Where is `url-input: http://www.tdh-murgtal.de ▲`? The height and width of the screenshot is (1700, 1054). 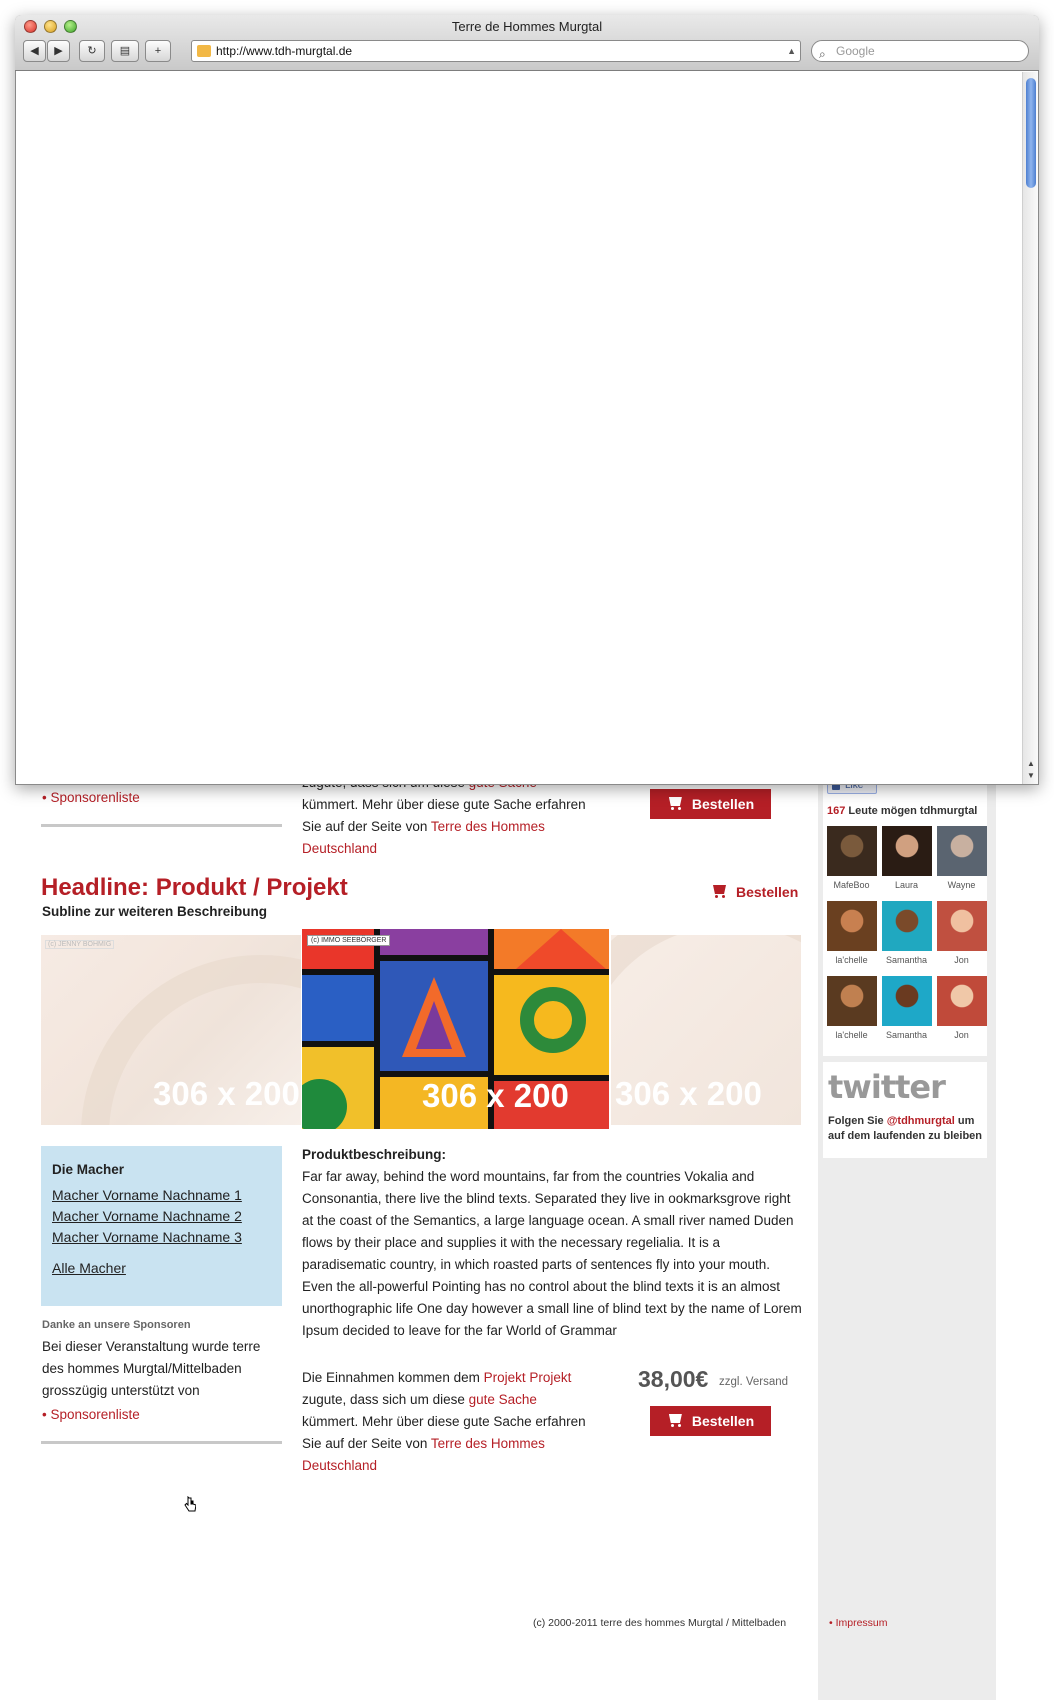 url-input: http://www.tdh-murgtal.de ▲ is located at coordinates (496, 51).